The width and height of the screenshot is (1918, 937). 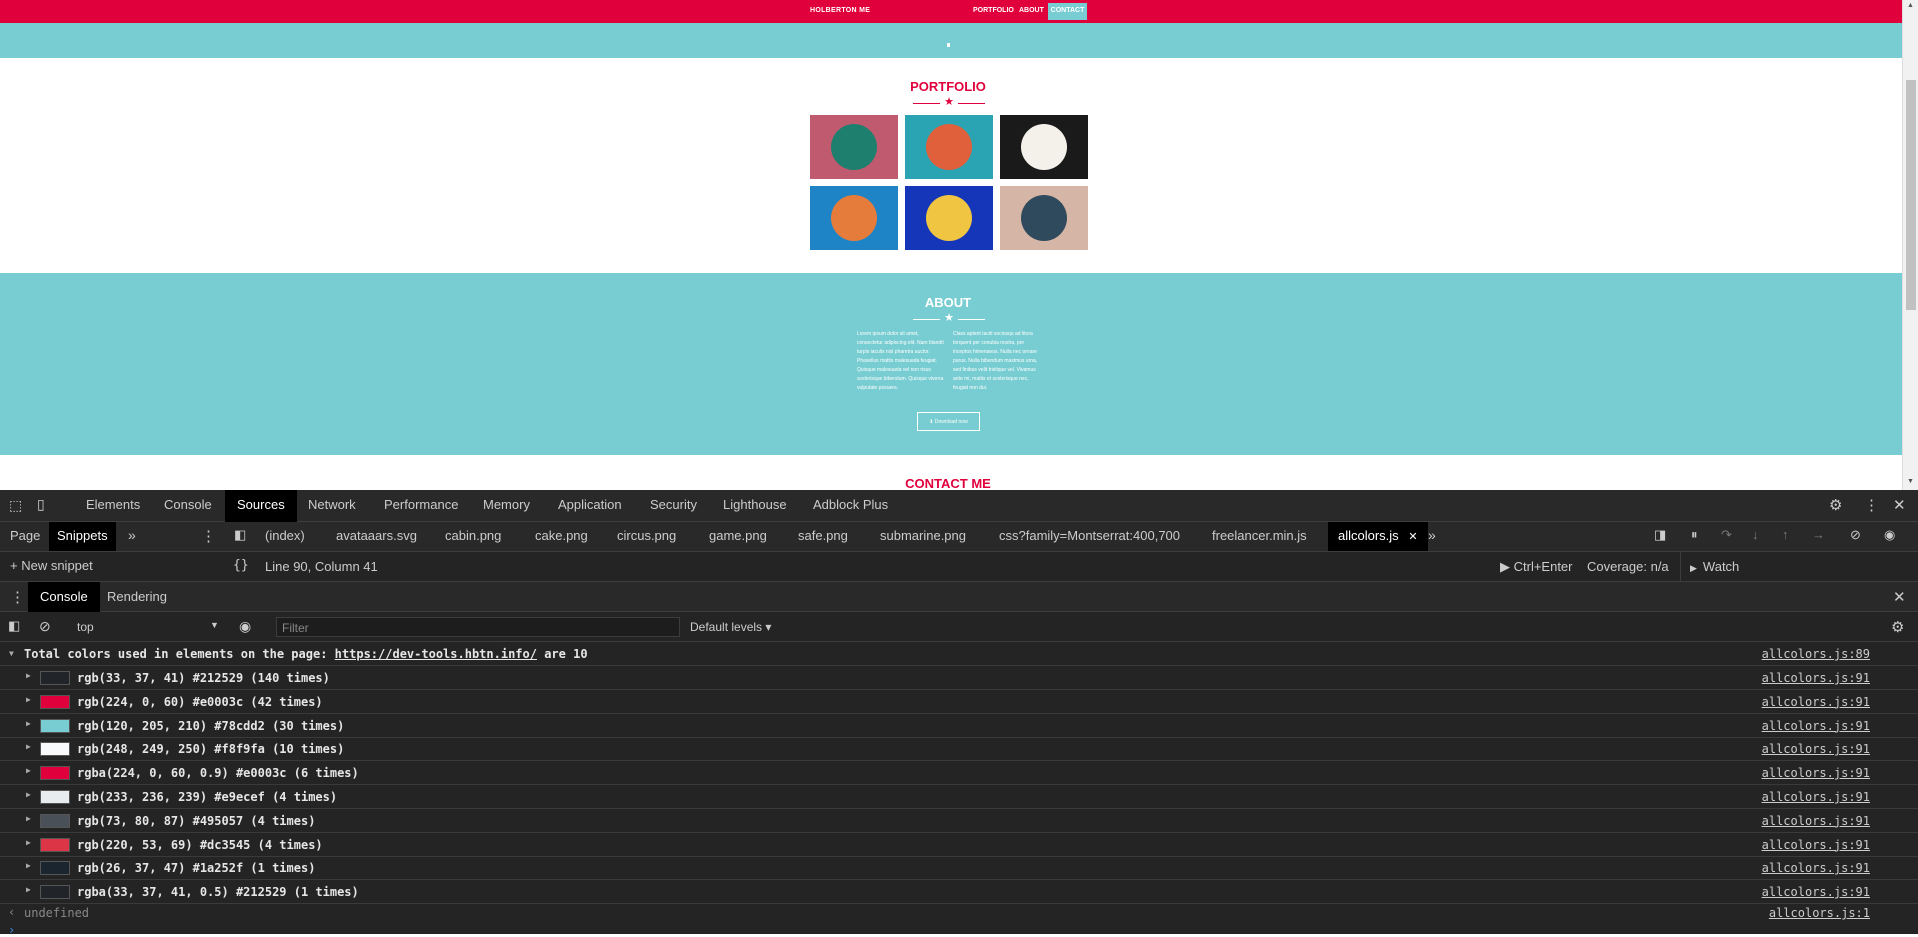 I want to click on file-tab-safe: safe.png, so click(x=823, y=535).